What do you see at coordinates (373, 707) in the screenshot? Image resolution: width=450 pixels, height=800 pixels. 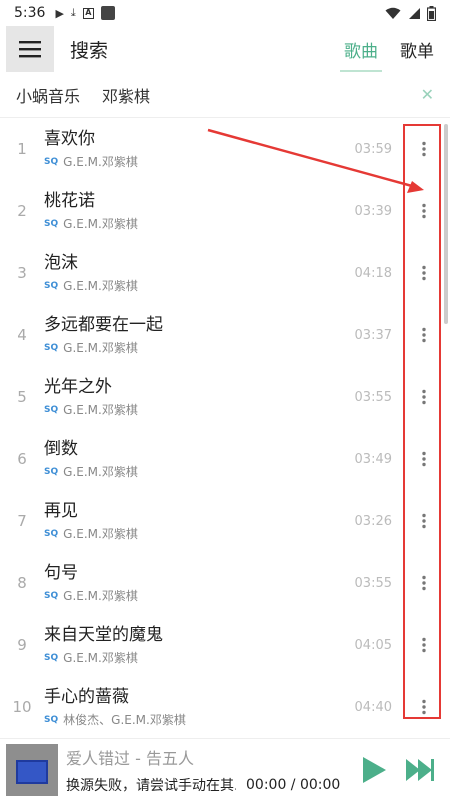 I see `song-duration: 04:40` at bounding box center [373, 707].